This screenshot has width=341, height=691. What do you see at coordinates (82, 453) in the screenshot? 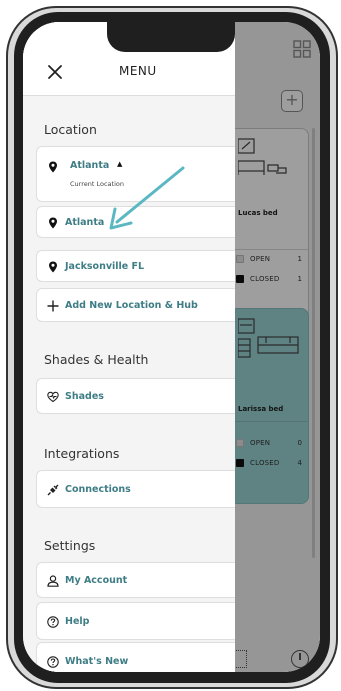
I see `section-title-integrations: Integrations` at bounding box center [82, 453].